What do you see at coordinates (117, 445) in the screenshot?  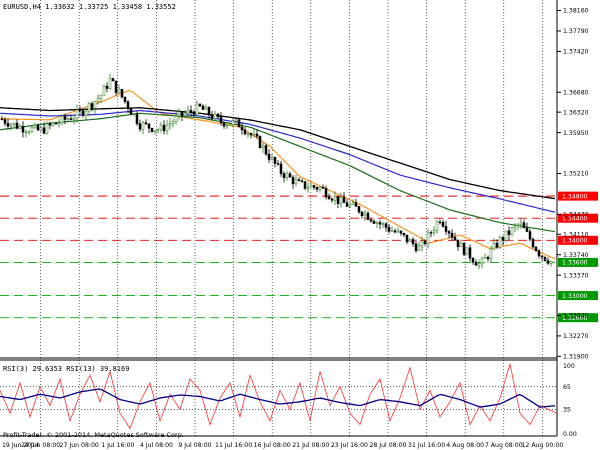 I see `x-tick-label: 1 Jul 16:00` at bounding box center [117, 445].